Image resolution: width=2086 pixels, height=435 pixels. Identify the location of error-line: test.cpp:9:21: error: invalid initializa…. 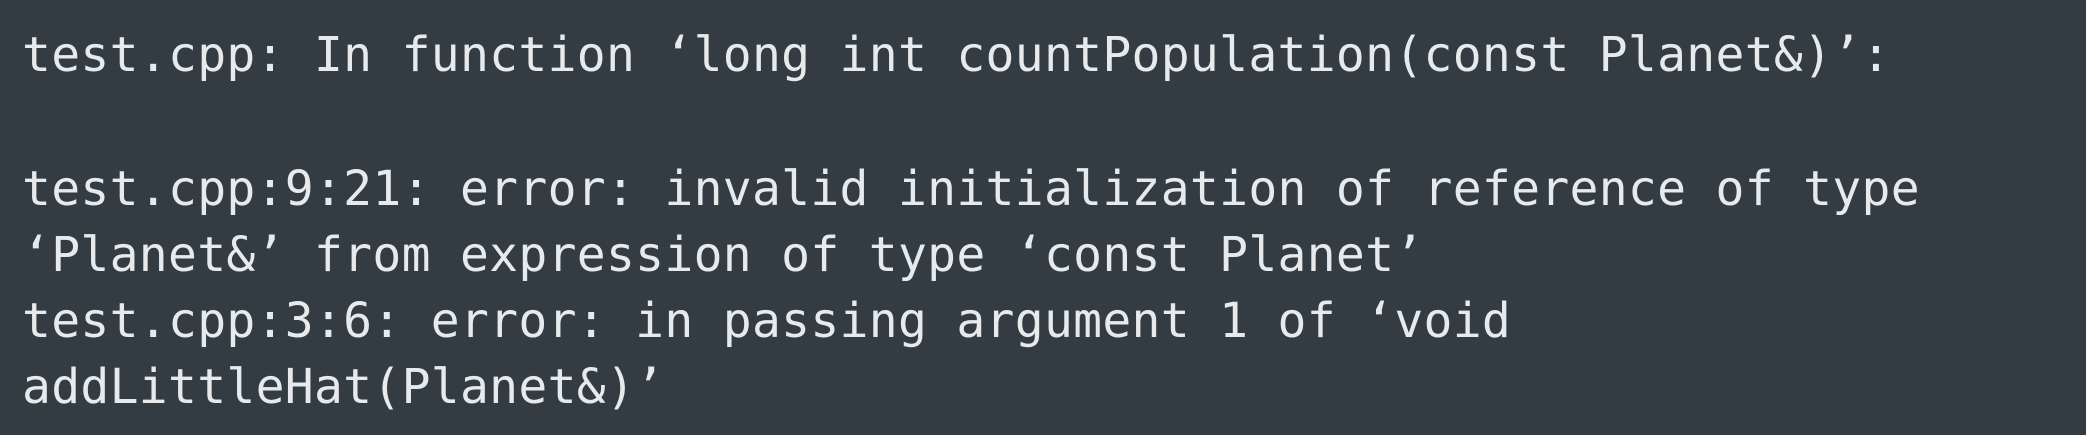
(971, 189).